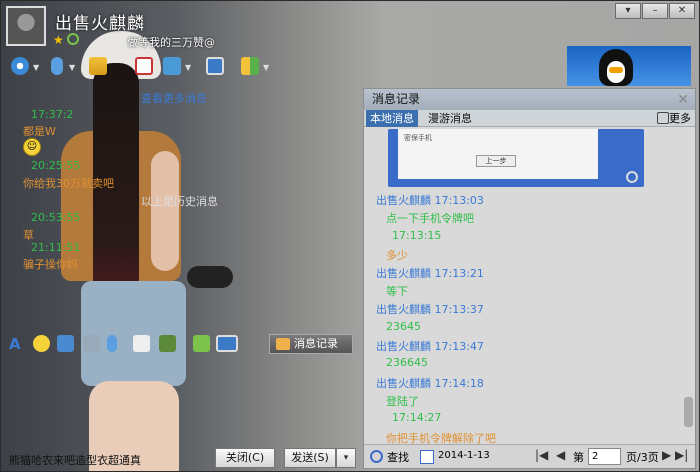  I want to click on screenshot-thumbnail: 密保手机 上一步, so click(516, 158).